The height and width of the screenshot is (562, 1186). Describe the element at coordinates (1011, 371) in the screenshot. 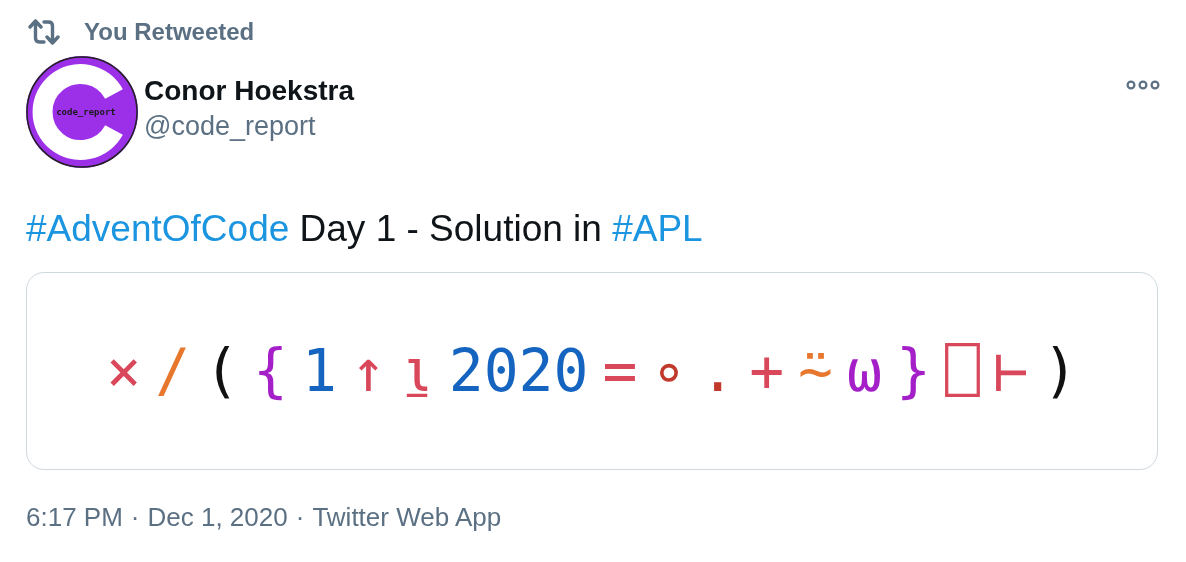

I see `code-token: ⊢` at that location.